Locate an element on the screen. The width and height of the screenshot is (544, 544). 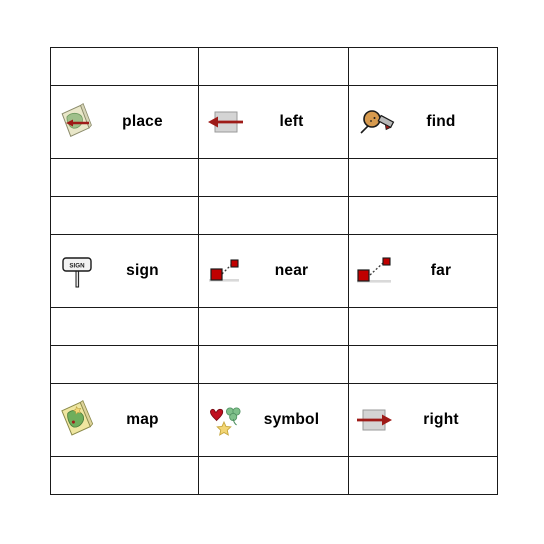
map-with-left-arrow-icon is located at coordinates (77, 122).